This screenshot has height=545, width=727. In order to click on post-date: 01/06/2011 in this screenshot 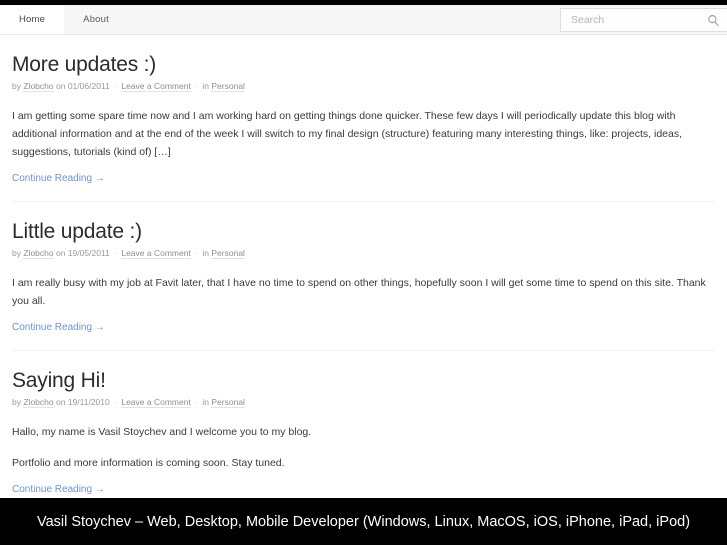, I will do `click(88, 86)`.